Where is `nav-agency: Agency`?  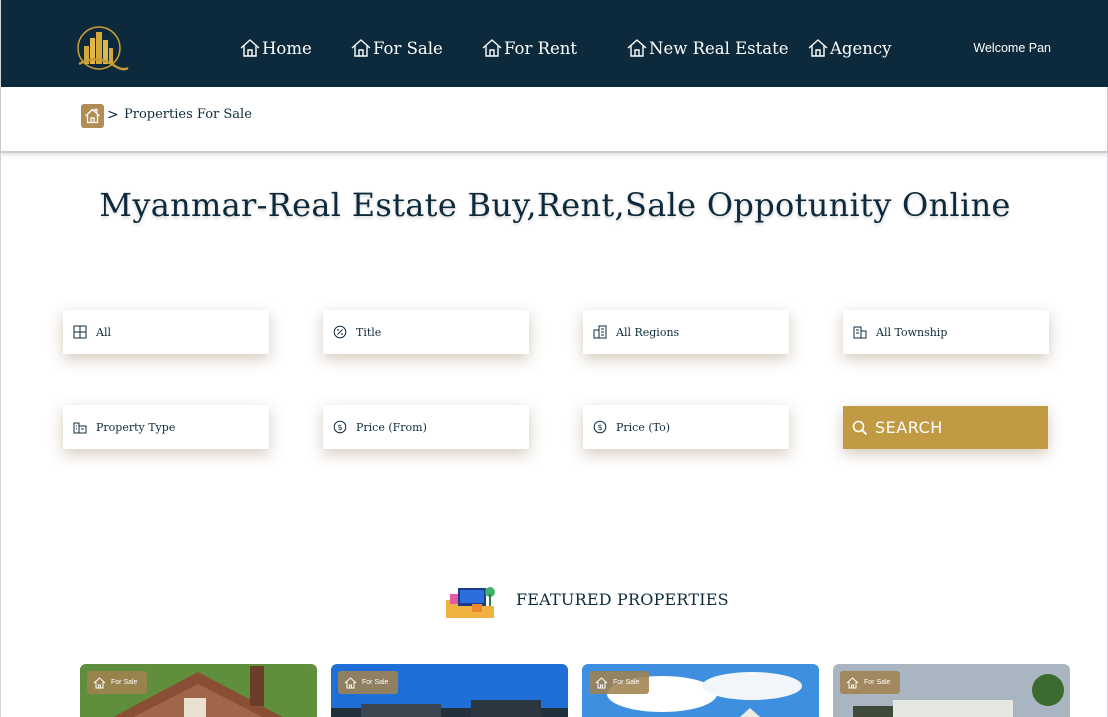 nav-agency: Agency is located at coordinates (849, 48).